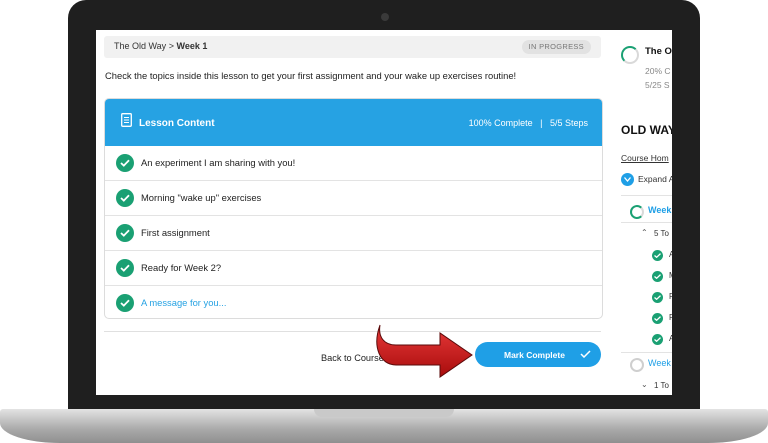 This screenshot has height=443, width=768. Describe the element at coordinates (659, 210) in the screenshot. I see `sidebar-week-1: Week` at that location.